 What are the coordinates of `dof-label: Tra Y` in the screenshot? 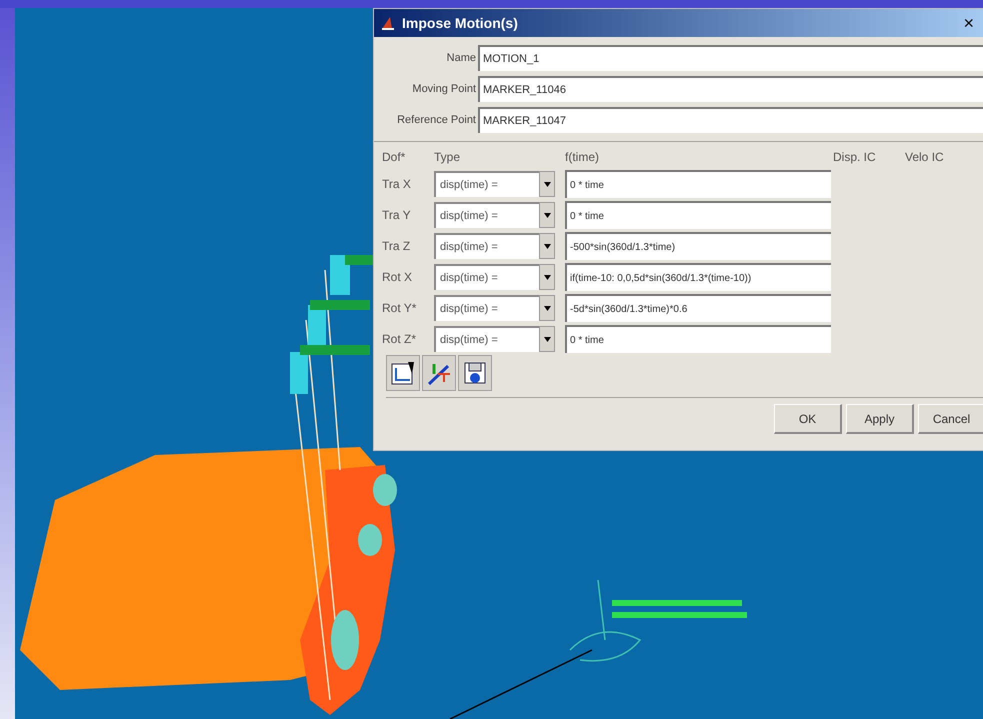 It's located at (396, 215).